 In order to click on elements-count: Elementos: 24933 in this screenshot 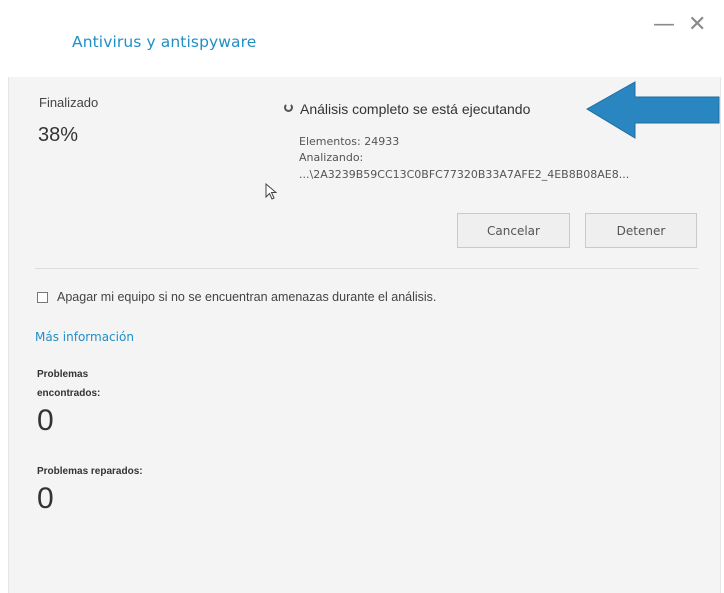, I will do `click(349, 141)`.